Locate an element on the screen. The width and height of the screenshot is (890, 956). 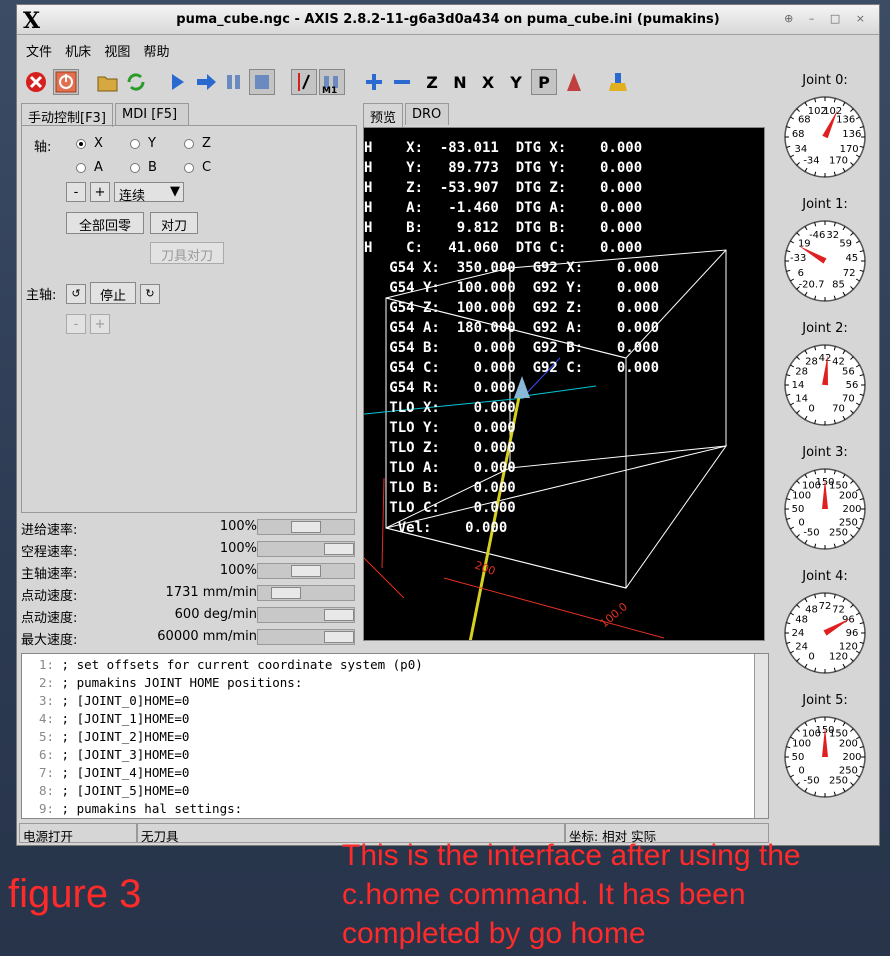
dro-line: Vel: 0.000 is located at coordinates (436, 528).